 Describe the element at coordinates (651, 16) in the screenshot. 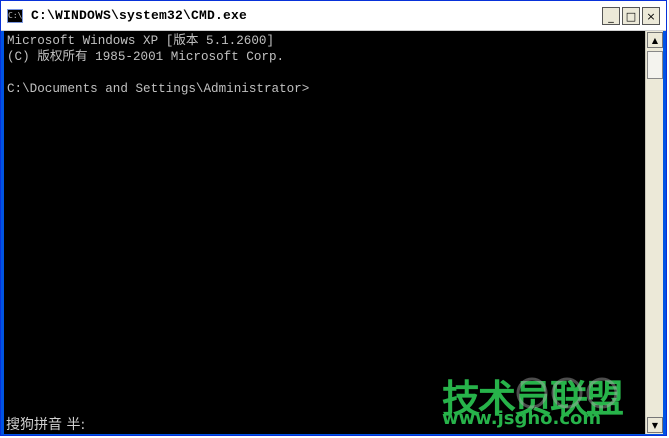

I see `close-button: ×` at that location.